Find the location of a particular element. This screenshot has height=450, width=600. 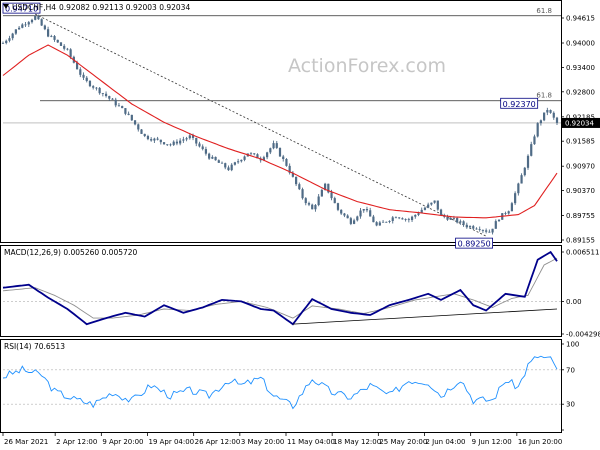

macd-y-tick-label: 0.006511 is located at coordinates (582, 253).